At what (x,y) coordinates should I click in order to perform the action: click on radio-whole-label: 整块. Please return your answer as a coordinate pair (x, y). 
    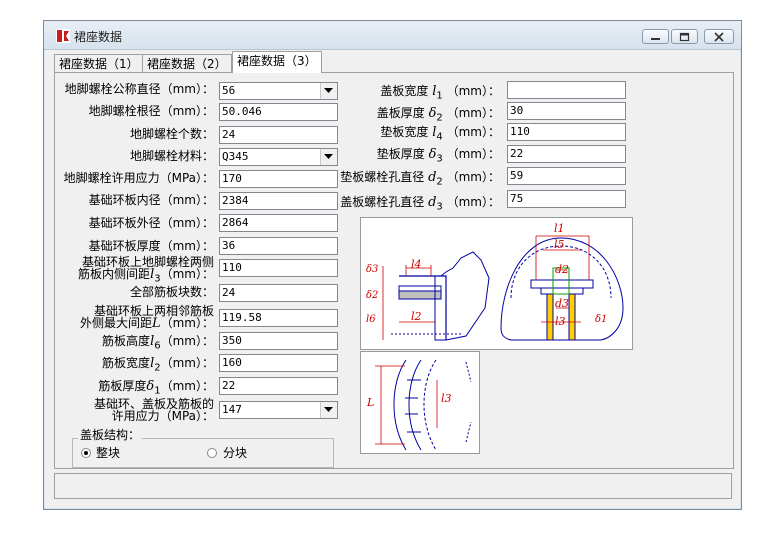
    Looking at the image, I should click on (108, 453).